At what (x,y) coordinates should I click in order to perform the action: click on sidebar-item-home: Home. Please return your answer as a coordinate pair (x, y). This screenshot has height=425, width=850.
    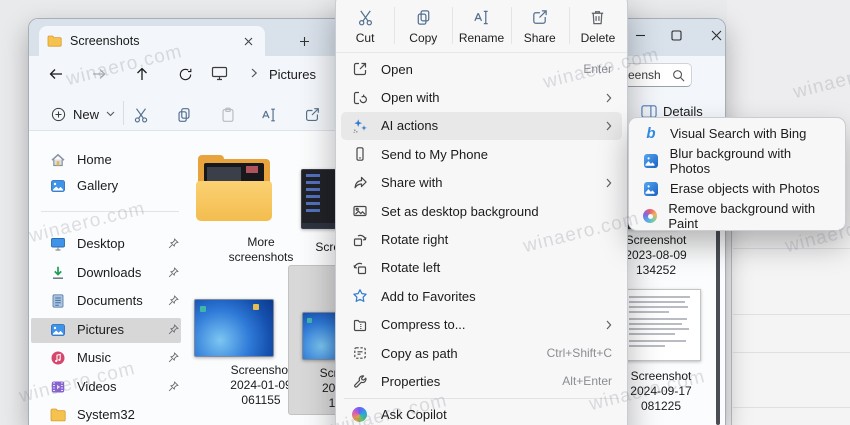
    Looking at the image, I should click on (112, 159).